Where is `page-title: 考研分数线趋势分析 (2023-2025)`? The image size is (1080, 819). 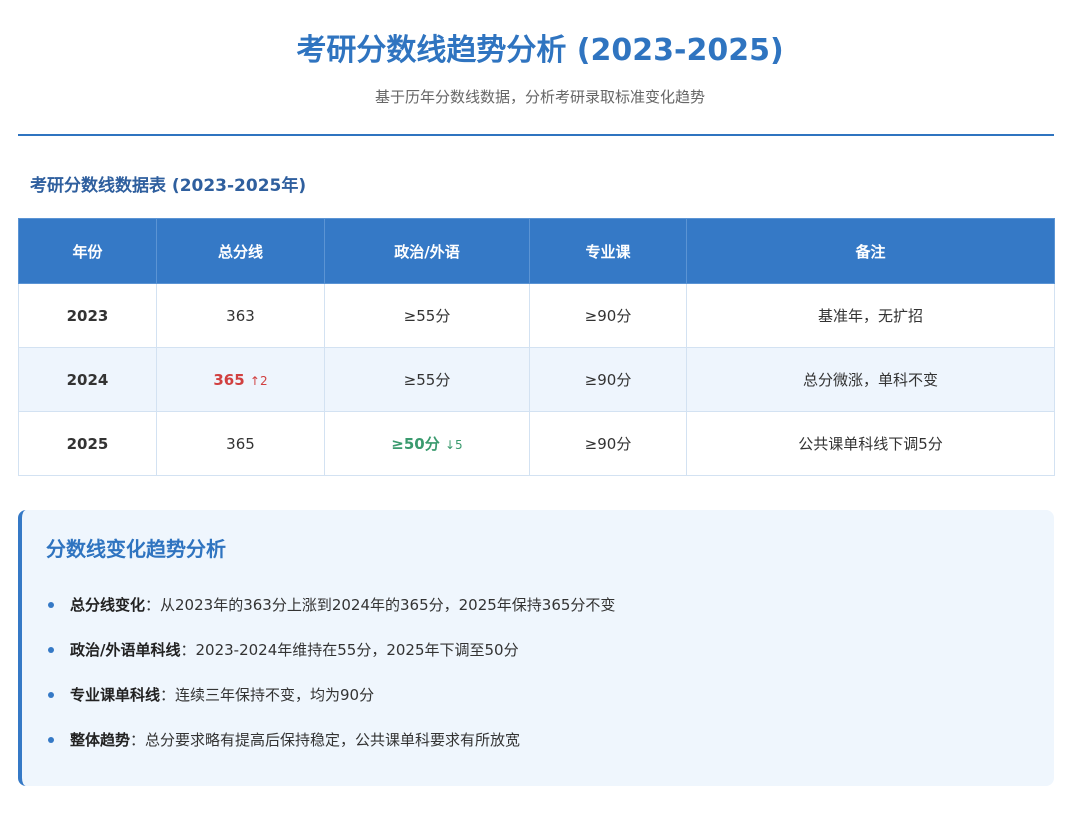 page-title: 考研分数线趋势分析 (2023-2025) is located at coordinates (540, 50).